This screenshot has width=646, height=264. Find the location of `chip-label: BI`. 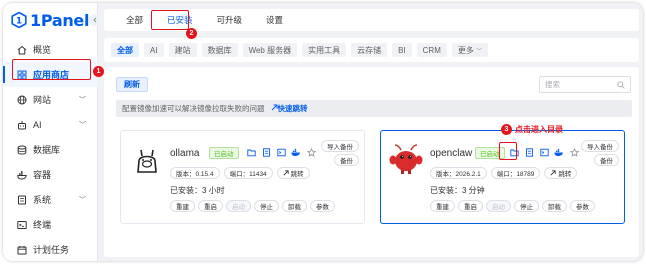

chip-label: BI is located at coordinates (402, 50).